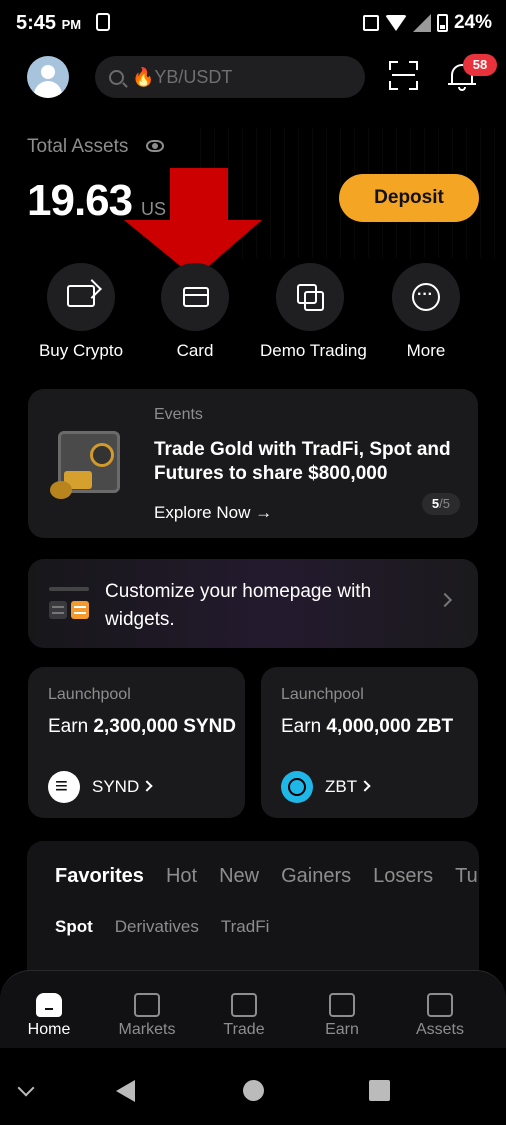 The image size is (506, 1125). What do you see at coordinates (395, 23) in the screenshot?
I see `wifi-icon` at bounding box center [395, 23].